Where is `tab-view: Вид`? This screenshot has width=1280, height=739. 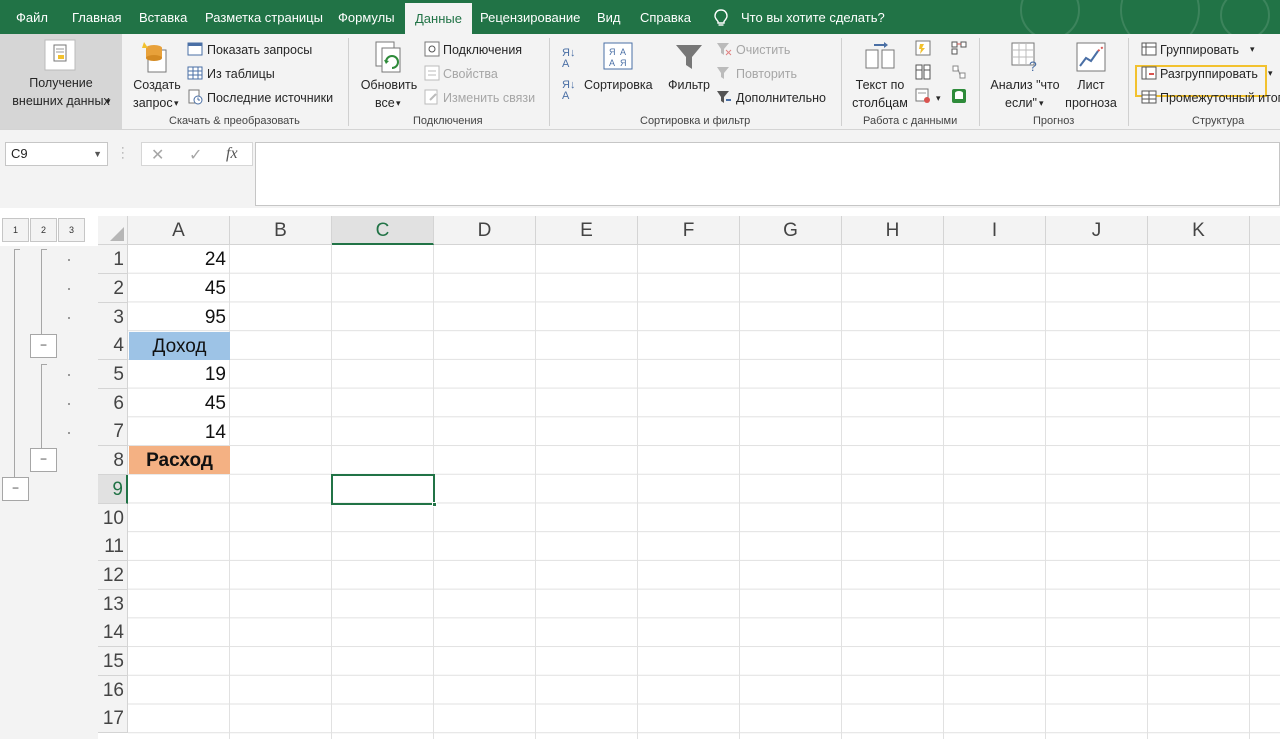 tab-view: Вид is located at coordinates (609, 17).